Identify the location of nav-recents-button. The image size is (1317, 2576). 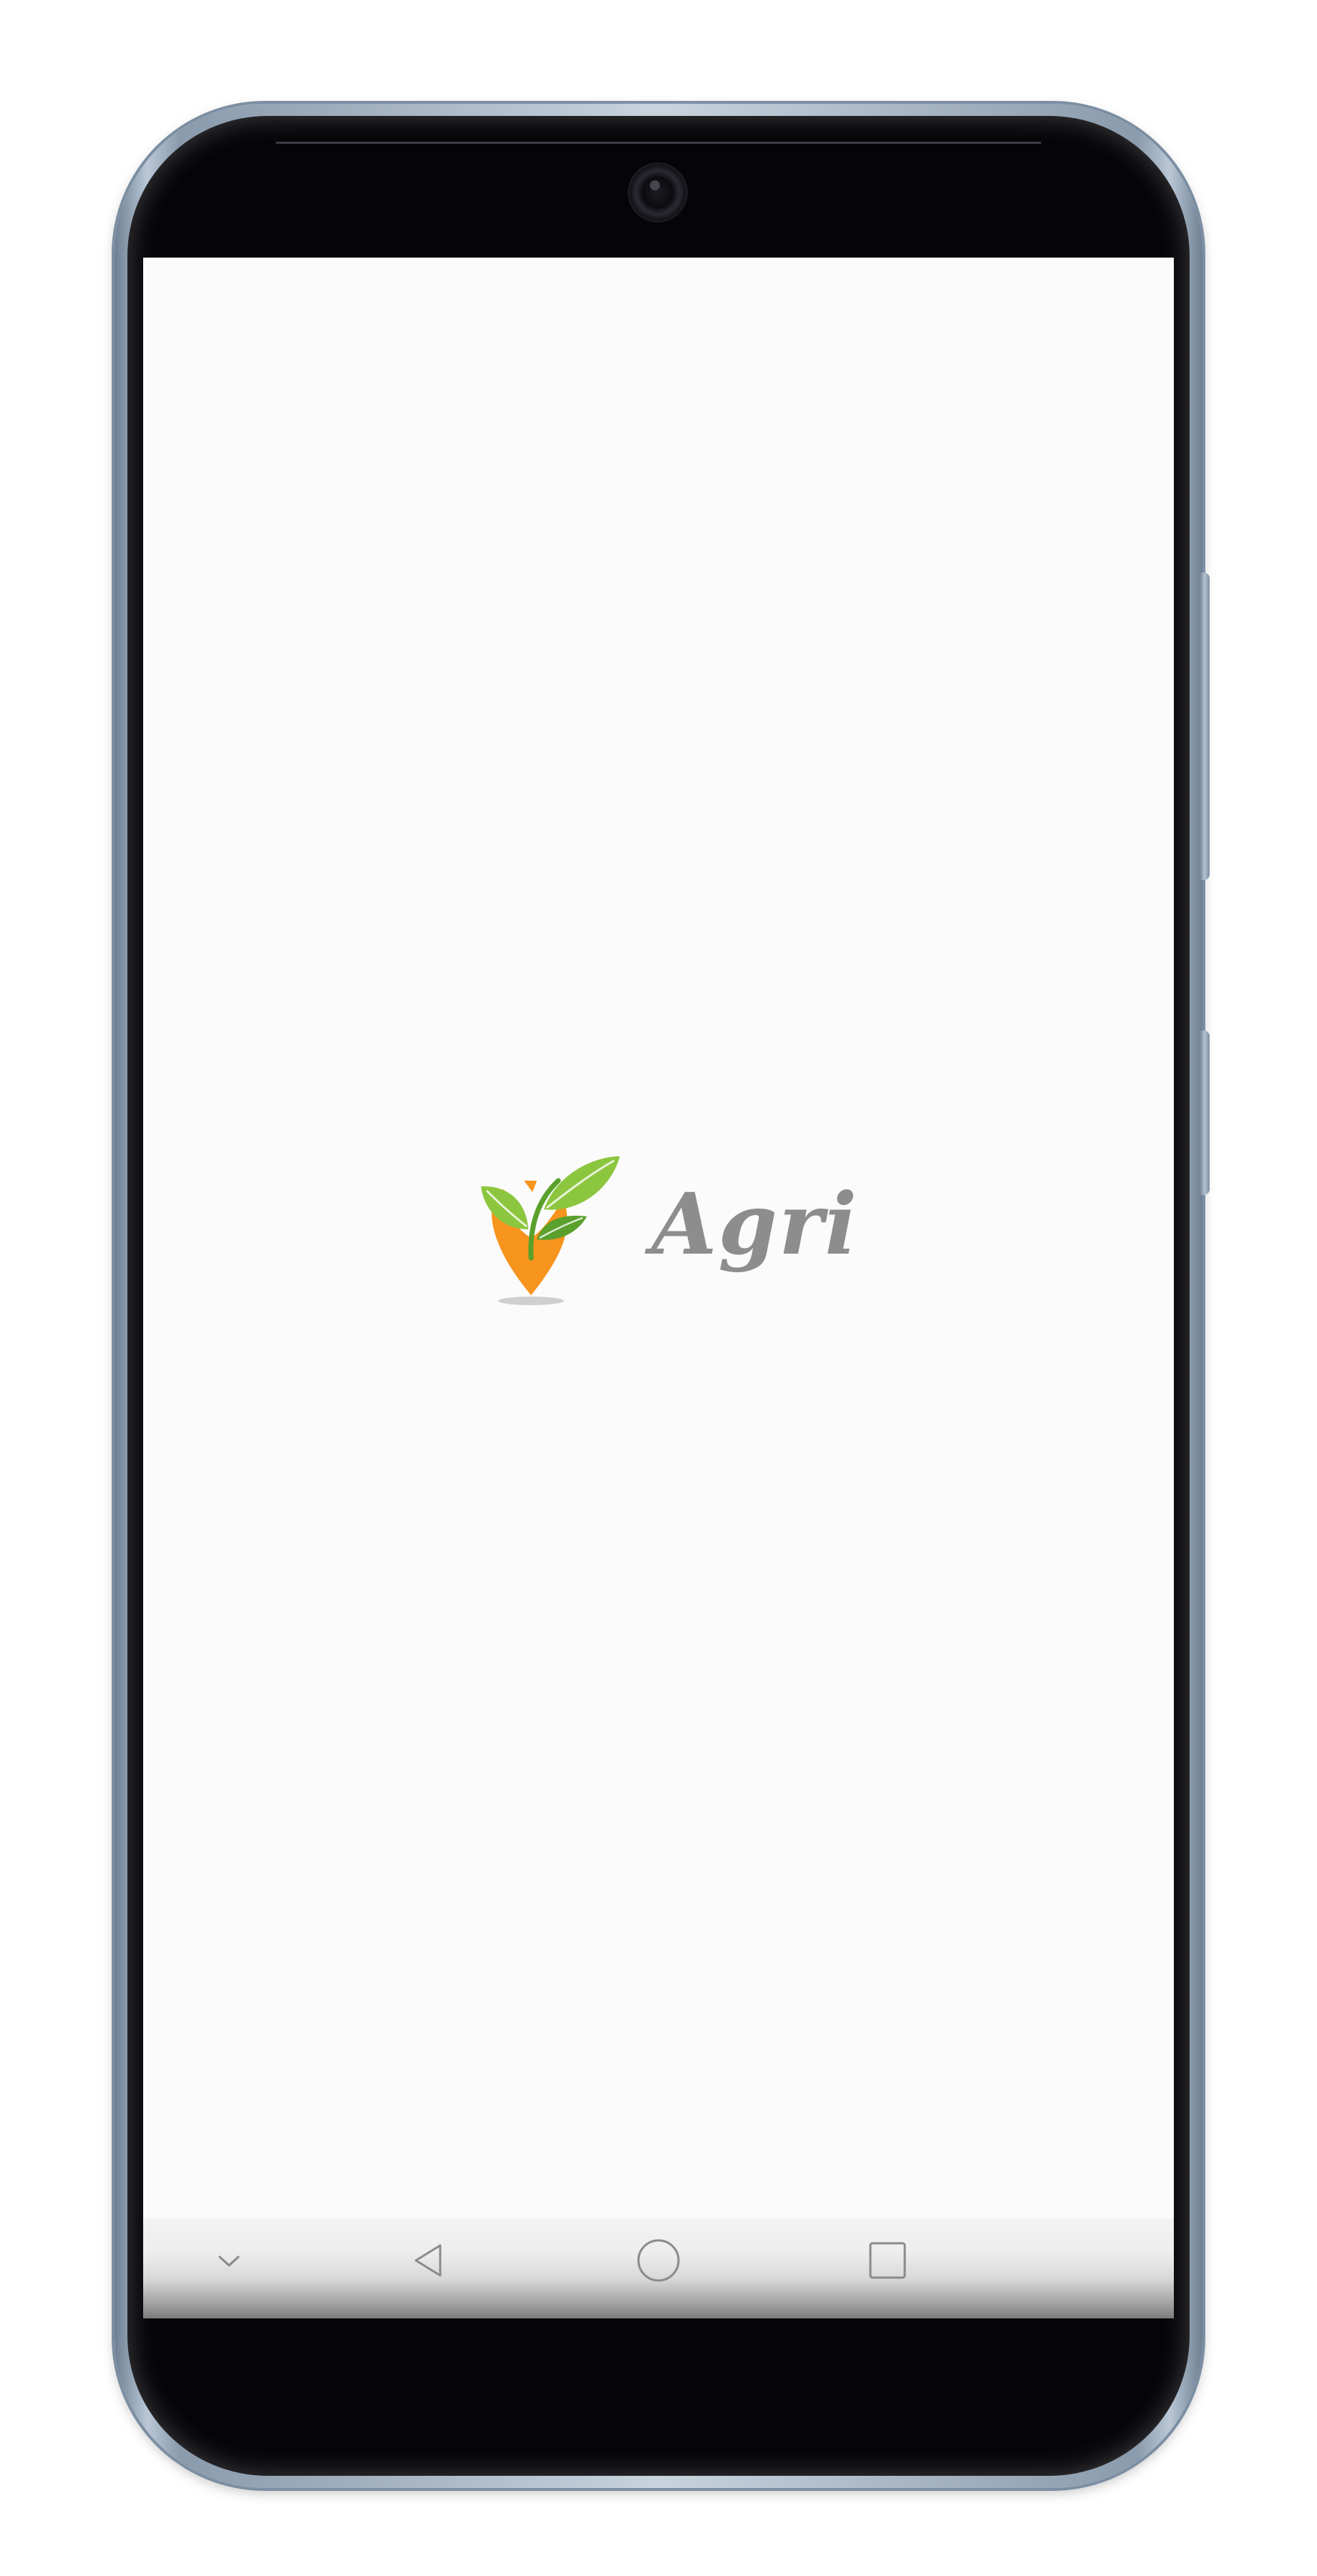
(887, 2260).